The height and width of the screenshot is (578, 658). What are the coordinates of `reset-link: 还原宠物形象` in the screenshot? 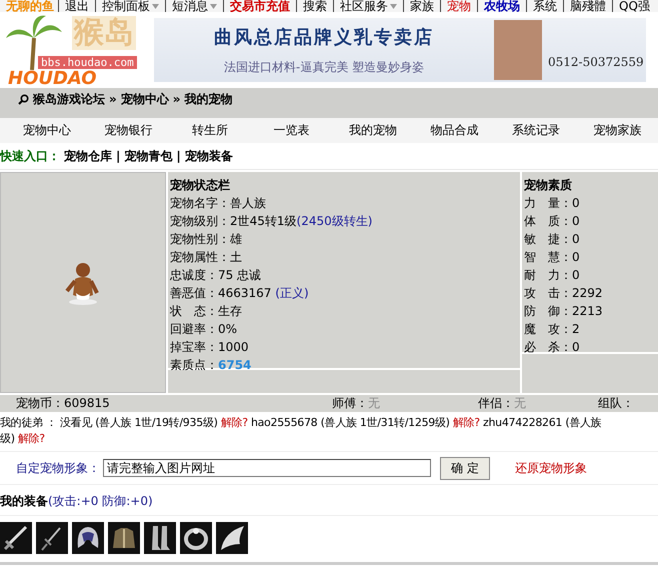 It's located at (550, 468).